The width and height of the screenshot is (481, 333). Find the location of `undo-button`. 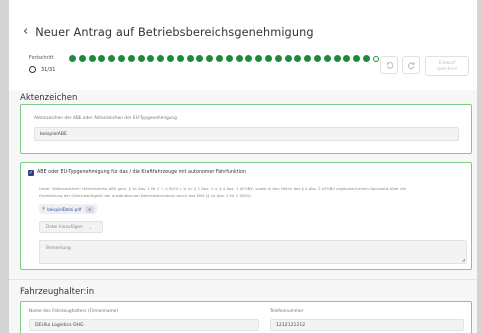

undo-button is located at coordinates (389, 65).